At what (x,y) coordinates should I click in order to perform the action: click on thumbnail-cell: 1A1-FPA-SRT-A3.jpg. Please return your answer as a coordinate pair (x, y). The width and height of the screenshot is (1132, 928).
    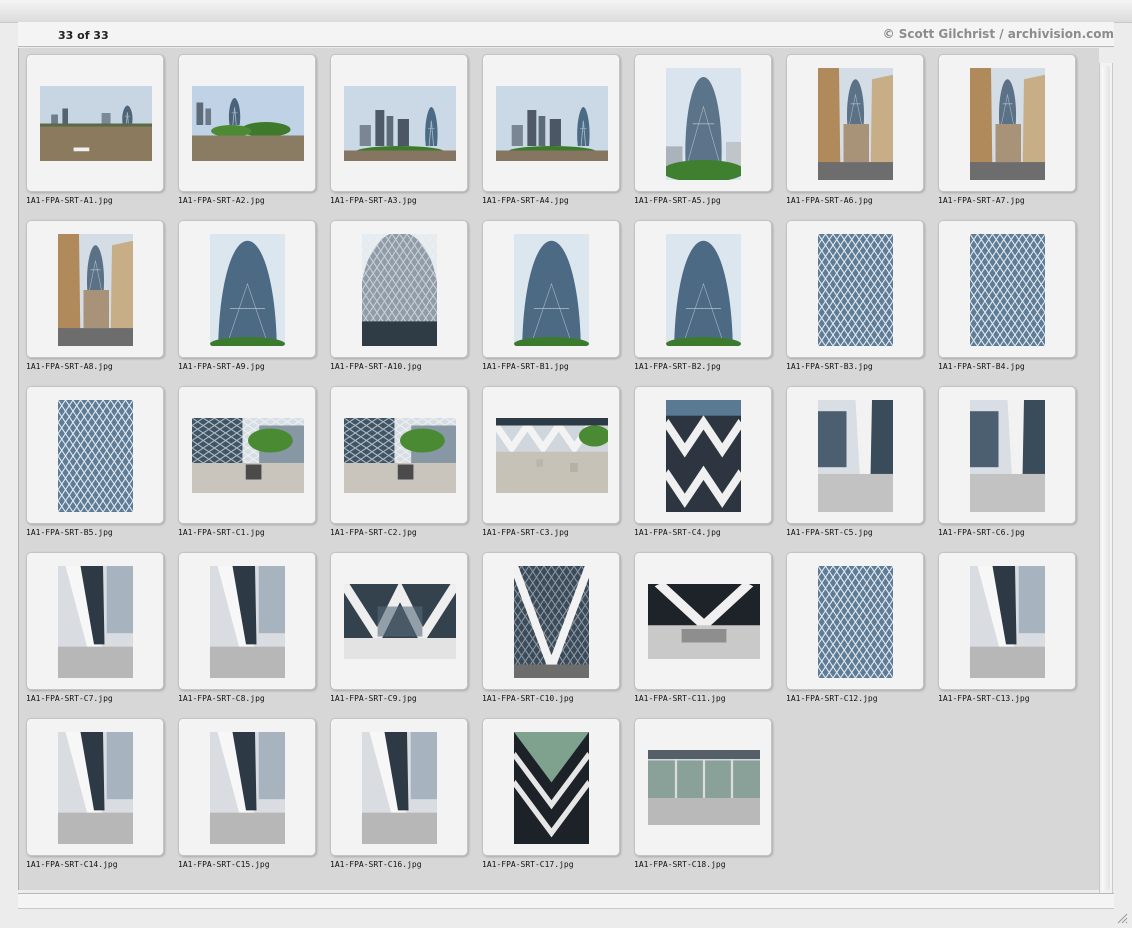
    Looking at the image, I should click on (400, 134).